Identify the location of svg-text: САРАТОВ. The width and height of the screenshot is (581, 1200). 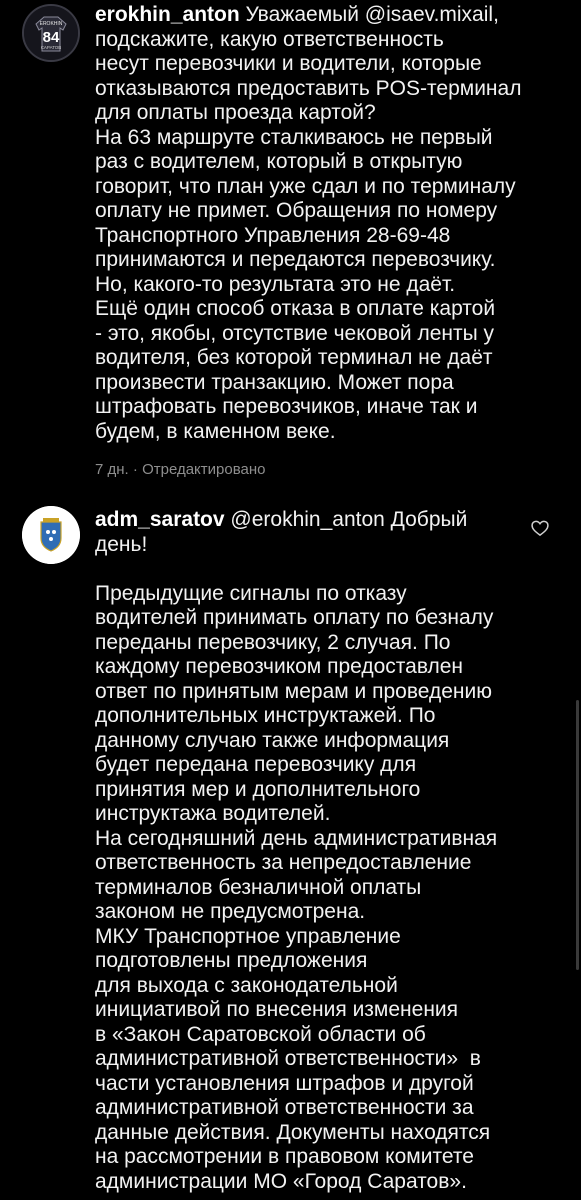
(51, 47).